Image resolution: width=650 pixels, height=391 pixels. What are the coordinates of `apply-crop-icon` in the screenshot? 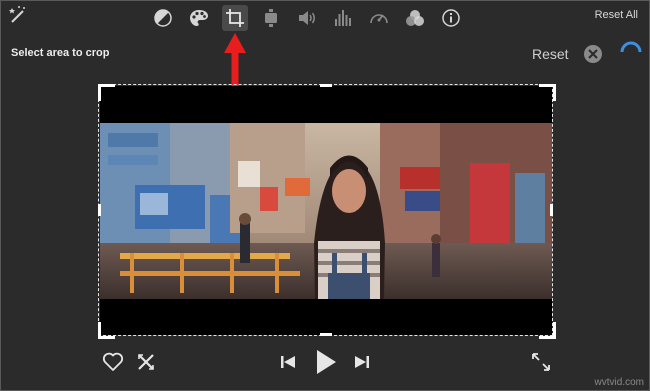 It's located at (631, 47).